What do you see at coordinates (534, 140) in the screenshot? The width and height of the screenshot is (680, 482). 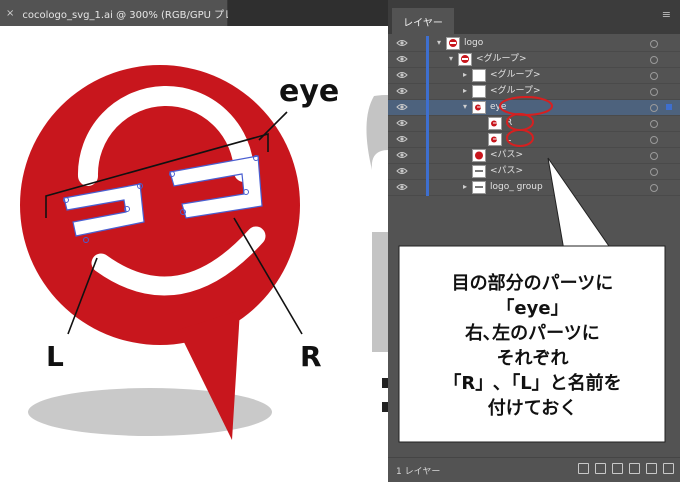 I see `layer-row: L` at bounding box center [534, 140].